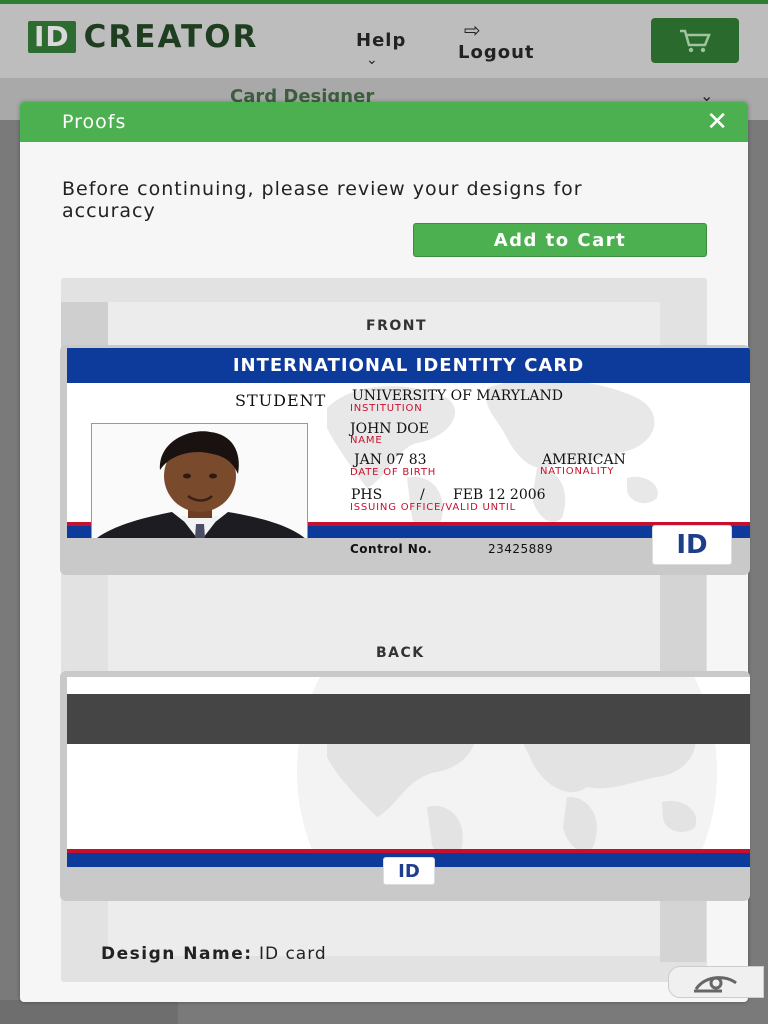  I want to click on preview-toggle-button, so click(716, 982).